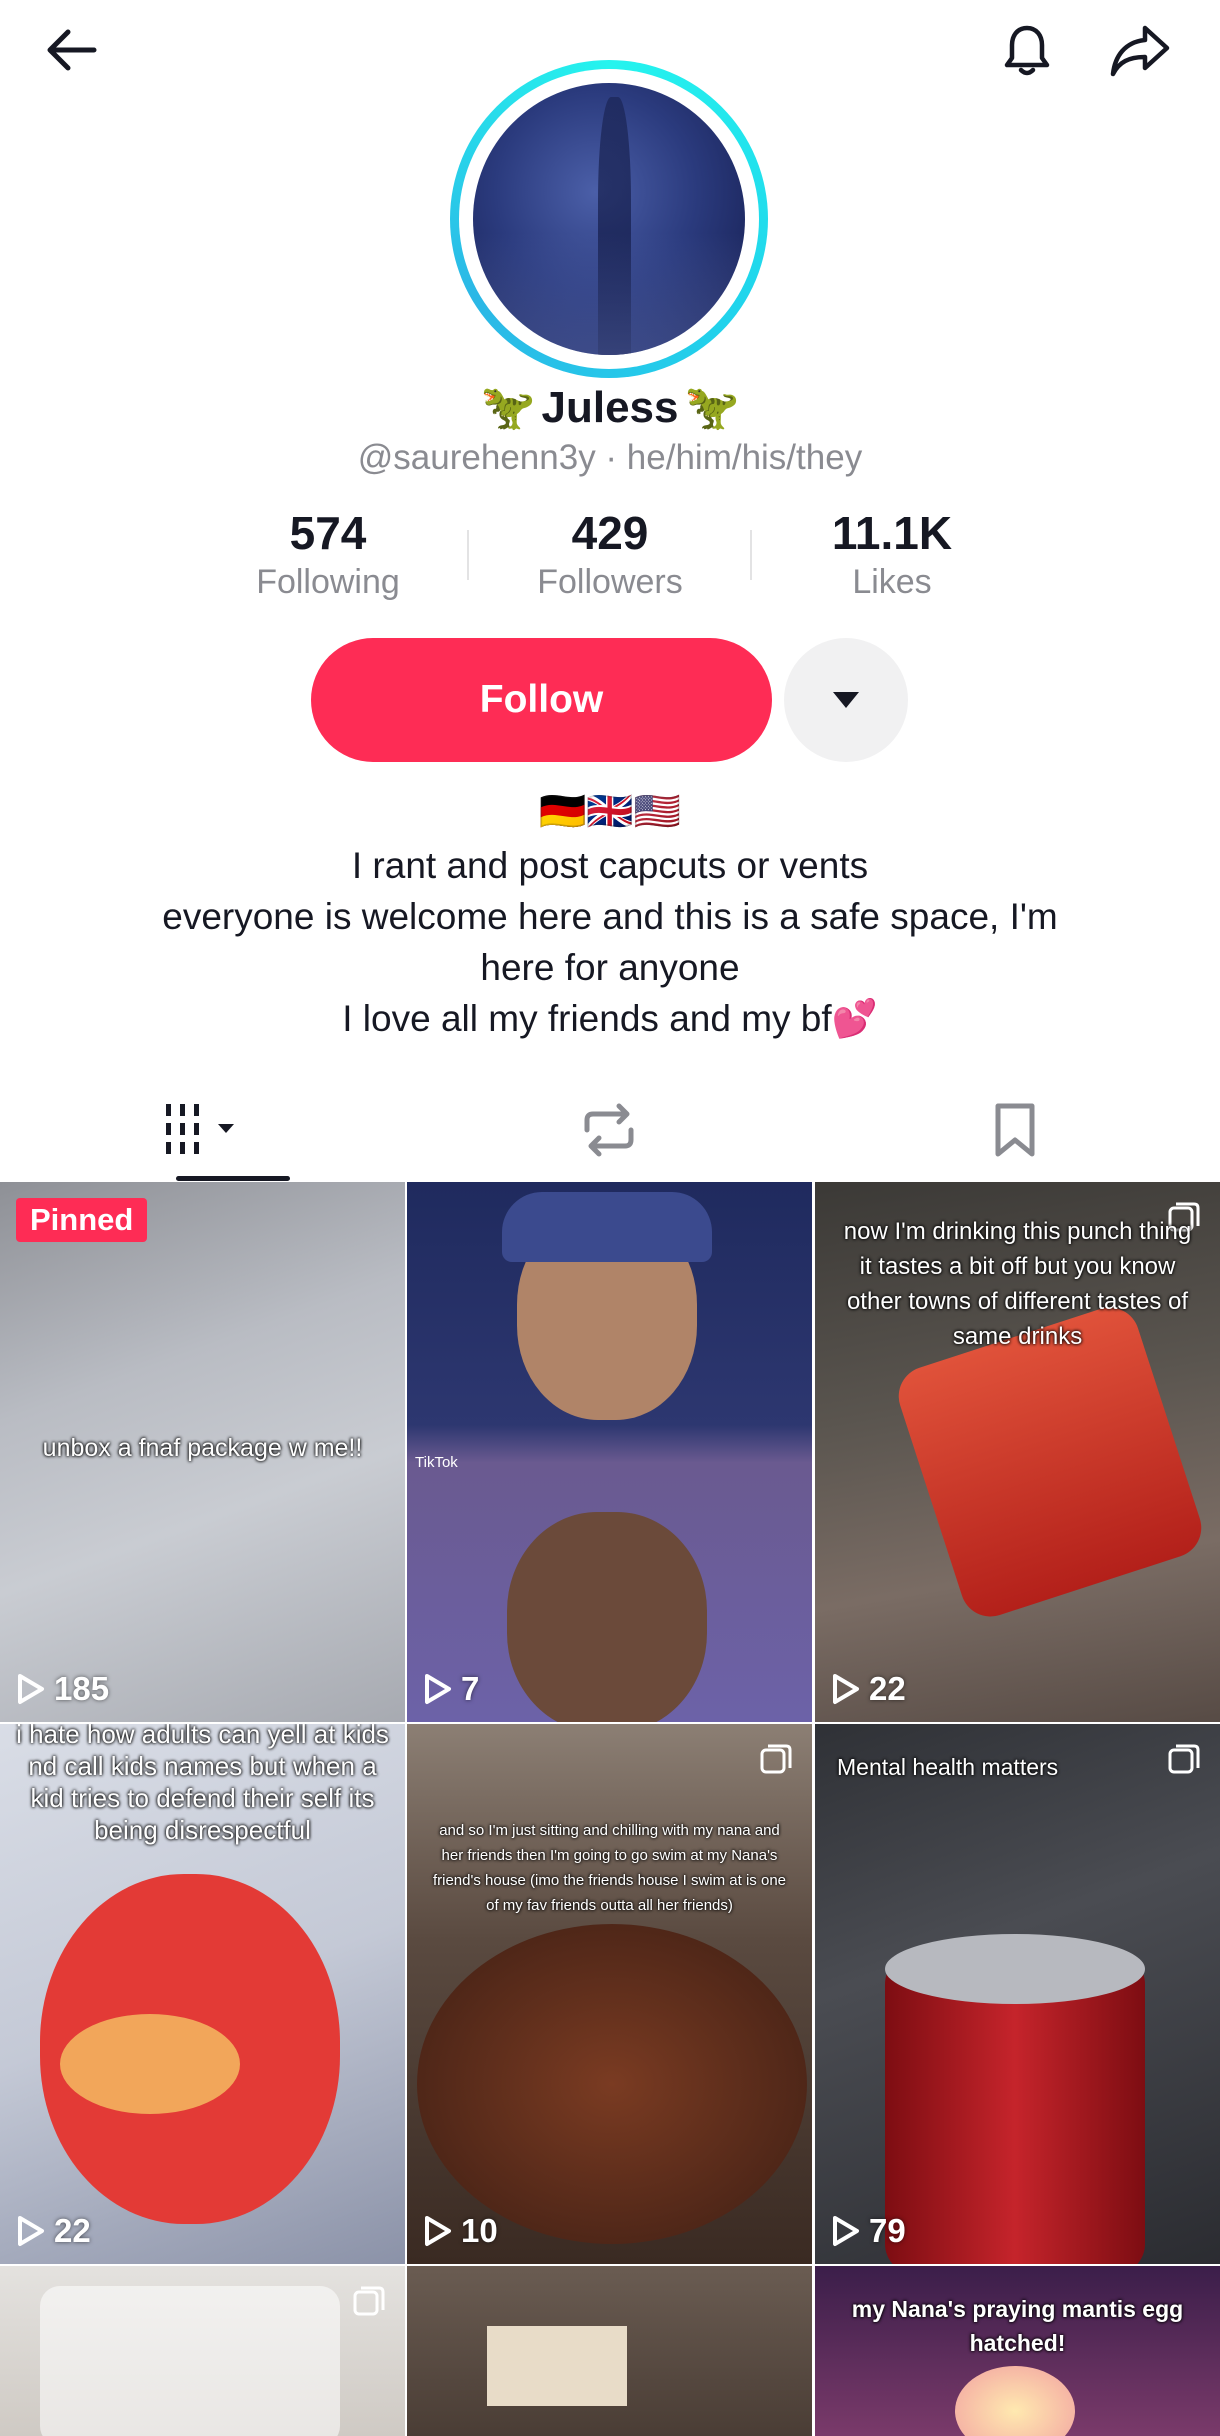 Image resolution: width=1220 pixels, height=2436 pixels. What do you see at coordinates (610, 457) in the screenshot?
I see `profile-handle: @saurehenn3y · he/him/his/they` at bounding box center [610, 457].